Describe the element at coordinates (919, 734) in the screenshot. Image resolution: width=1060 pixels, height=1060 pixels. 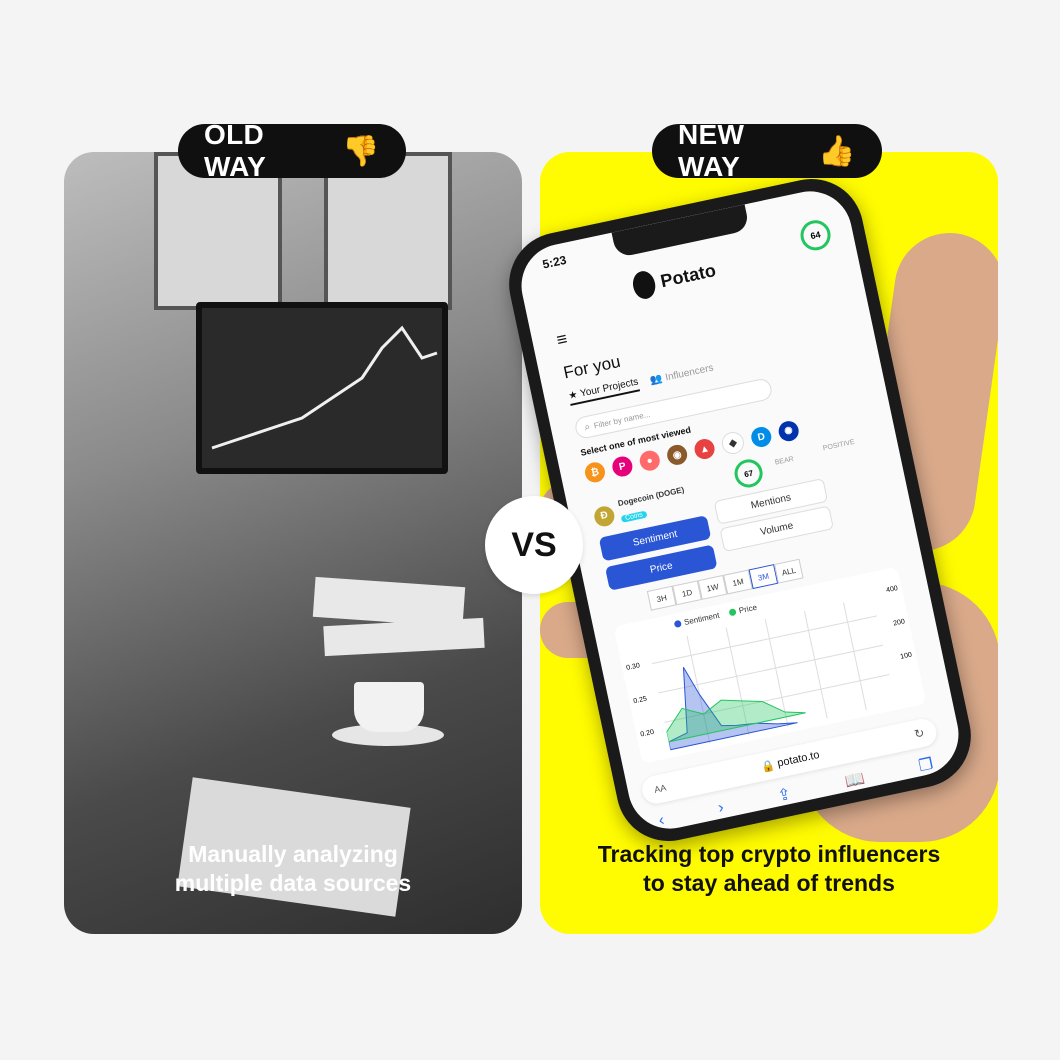
I see `reload-icon: ↻` at that location.